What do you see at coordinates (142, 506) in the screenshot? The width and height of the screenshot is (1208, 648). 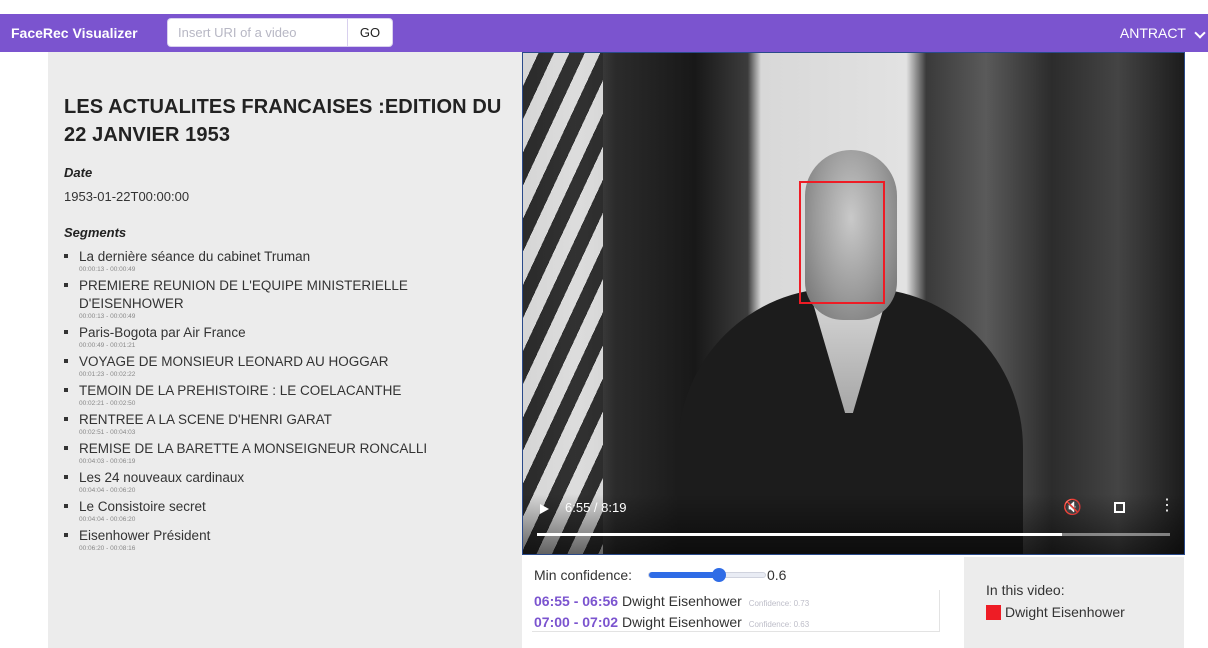 I see `segment-title: Le Consistoire secret` at bounding box center [142, 506].